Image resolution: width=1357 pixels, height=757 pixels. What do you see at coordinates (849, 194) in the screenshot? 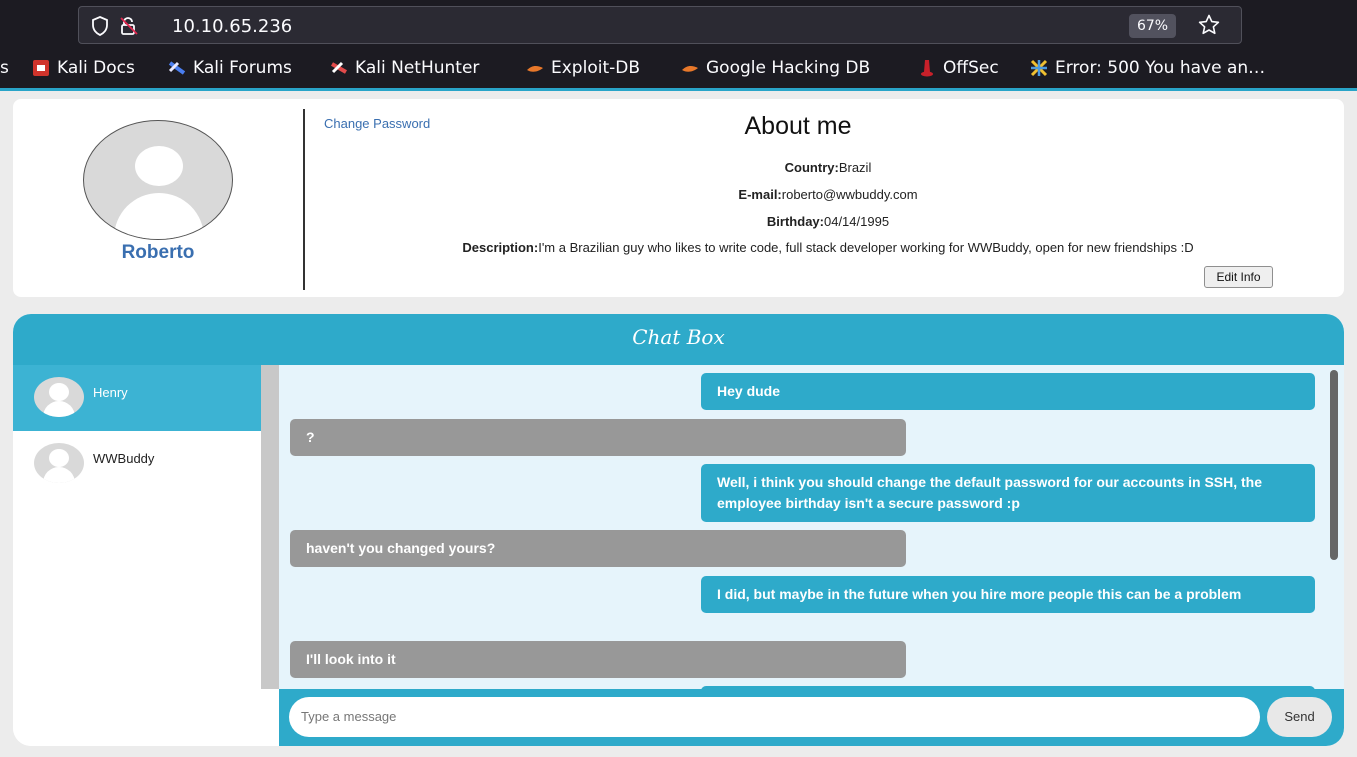
I see `email-value: roberto@wwbuddy.com` at bounding box center [849, 194].